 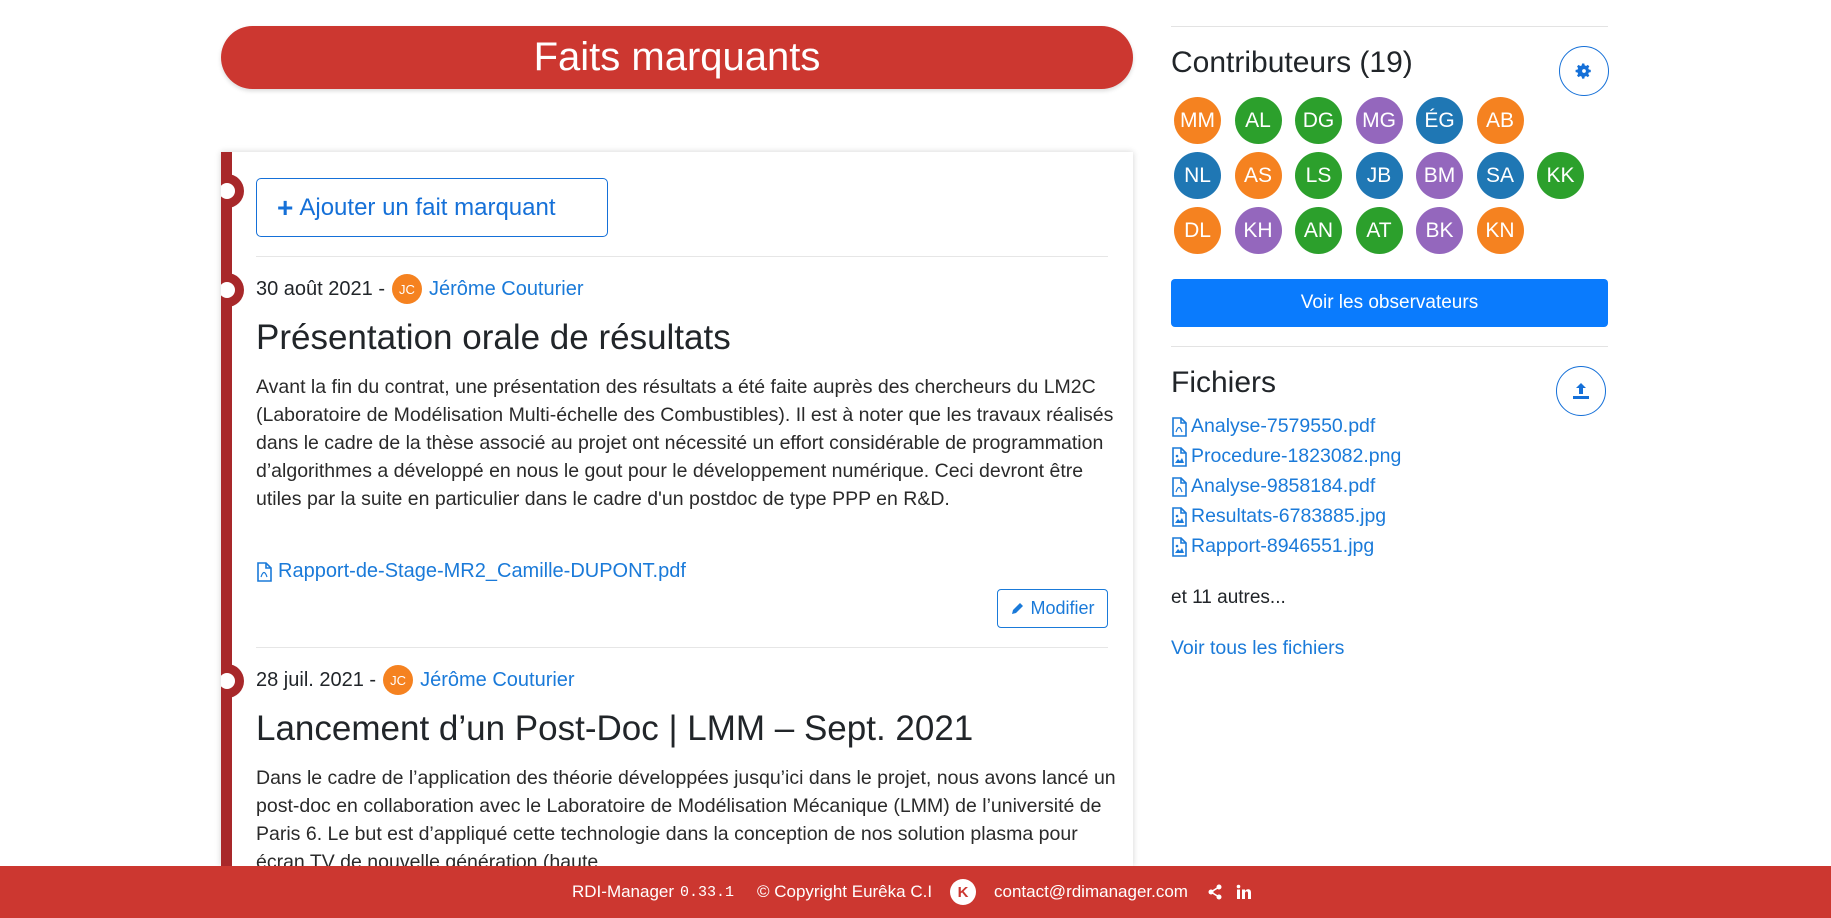 I want to click on view-observers-button: Voir les observateurs, so click(x=1389, y=303).